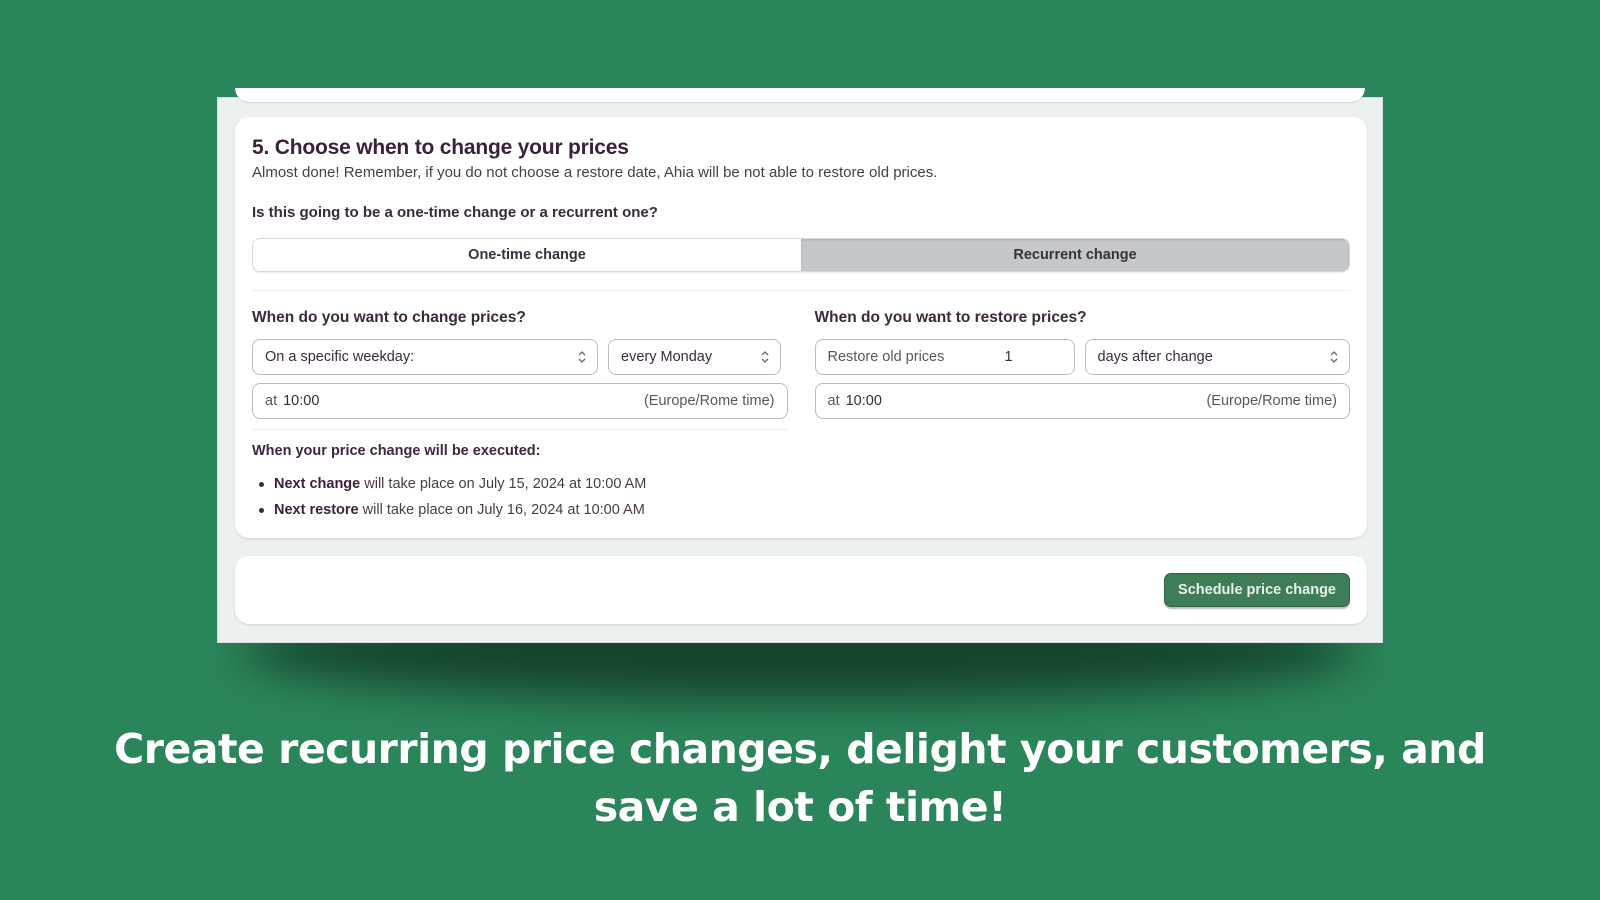 This screenshot has height=900, width=1600. Describe the element at coordinates (709, 401) in the screenshot. I see `change-timezone: (Europe/Rome time)` at that location.